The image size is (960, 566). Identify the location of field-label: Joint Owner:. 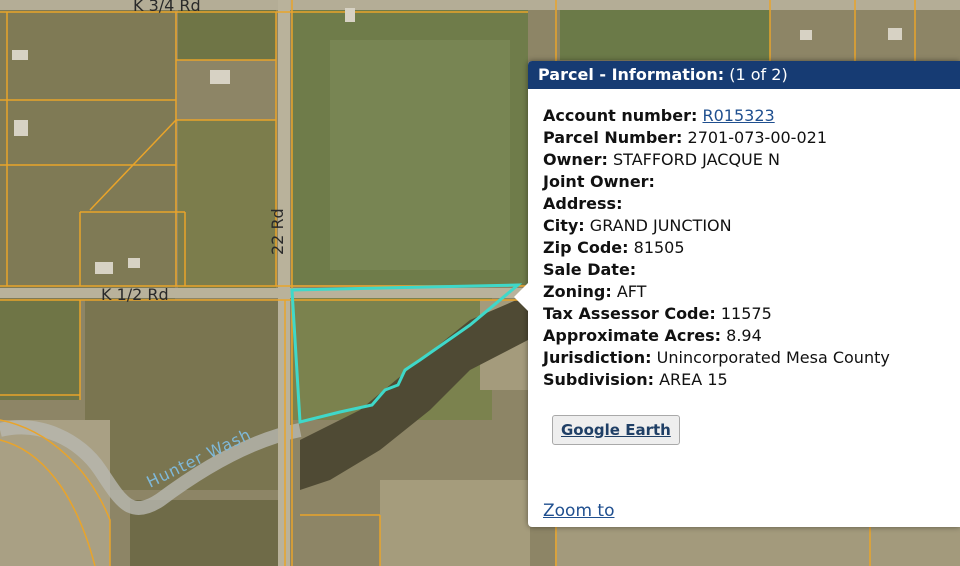
(599, 181).